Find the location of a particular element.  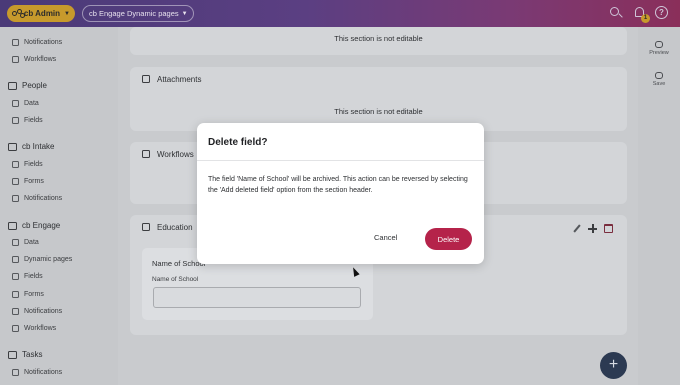

sidebar-group-label: People is located at coordinates (34, 85).